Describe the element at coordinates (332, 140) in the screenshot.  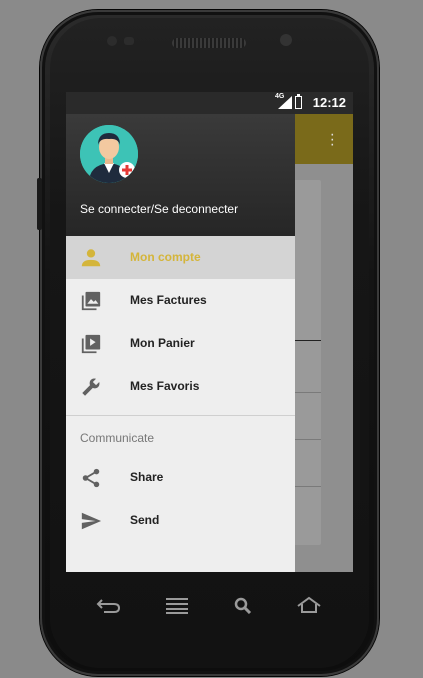
I see `overflow-menu-icon: · · ·` at that location.